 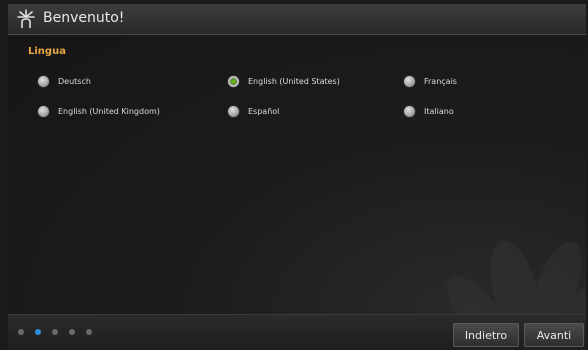 I want to click on navigation-bar: Indietro Avanti, so click(x=297, y=332).